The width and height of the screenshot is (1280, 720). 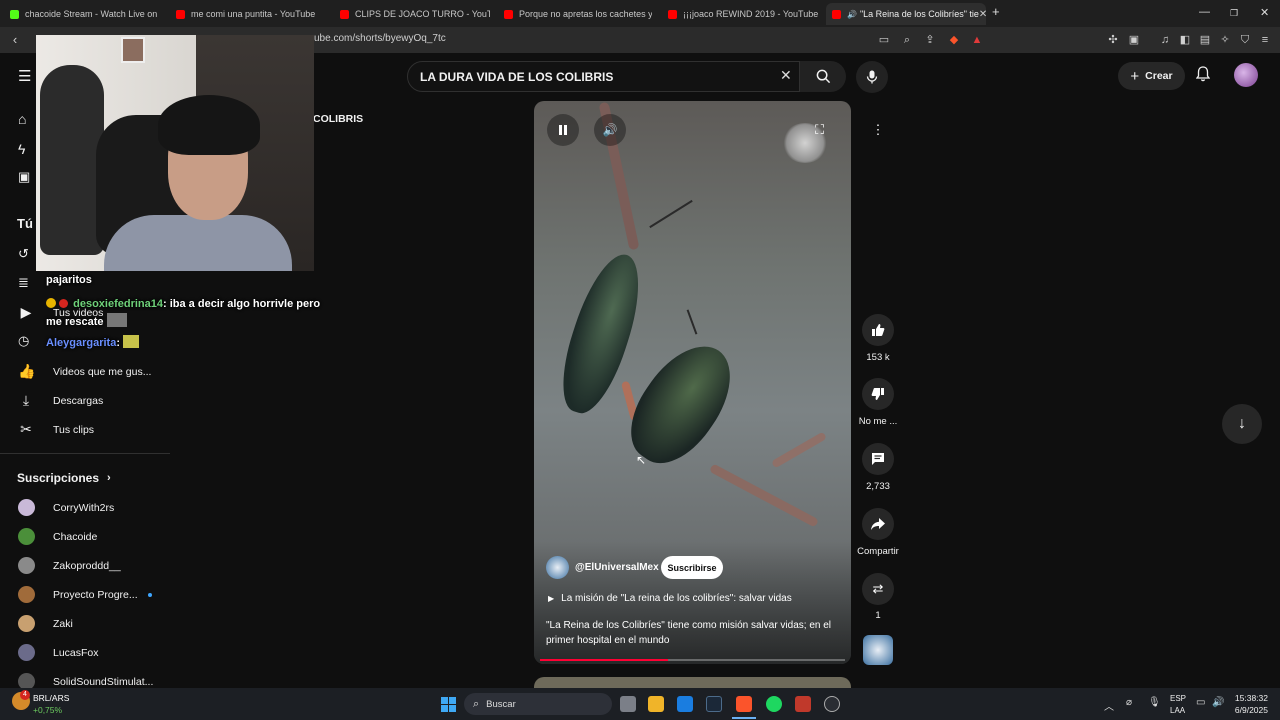 What do you see at coordinates (878, 459) in the screenshot?
I see `comments-button` at bounding box center [878, 459].